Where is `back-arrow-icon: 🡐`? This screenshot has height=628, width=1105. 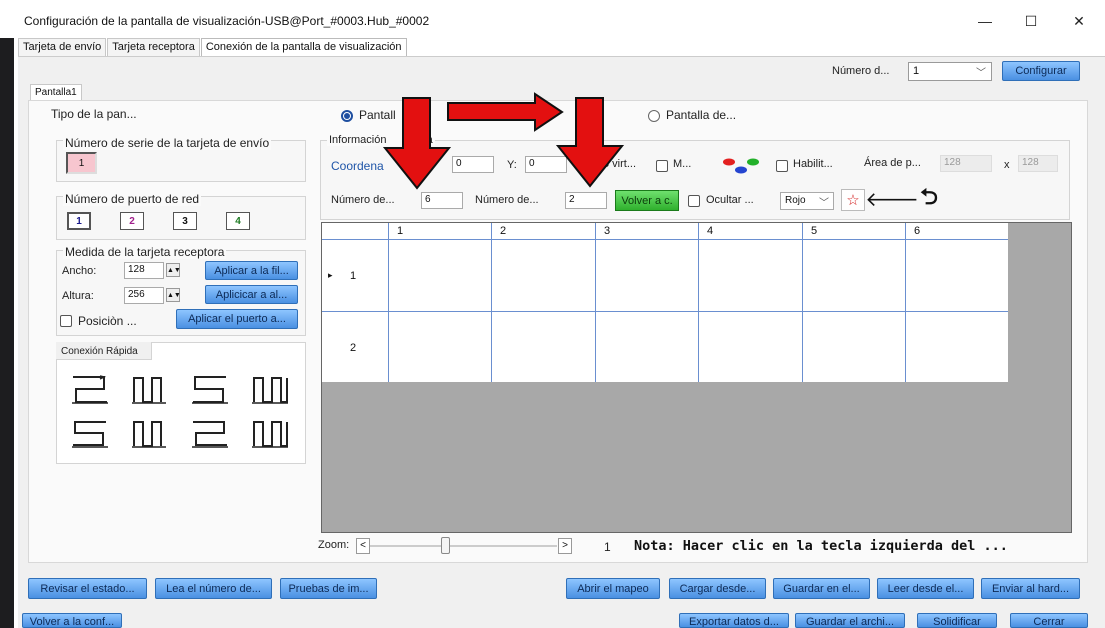 back-arrow-icon: 🡐 is located at coordinates (892, 199).